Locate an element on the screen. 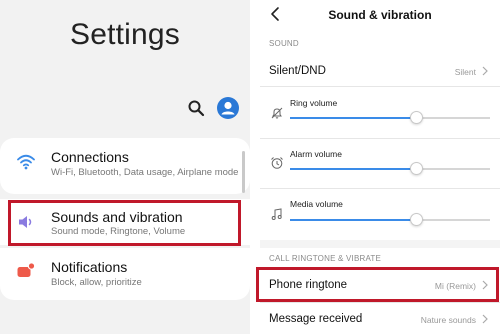 This screenshot has width=500, height=334. silent-dnd-value: Silent is located at coordinates (465, 72).